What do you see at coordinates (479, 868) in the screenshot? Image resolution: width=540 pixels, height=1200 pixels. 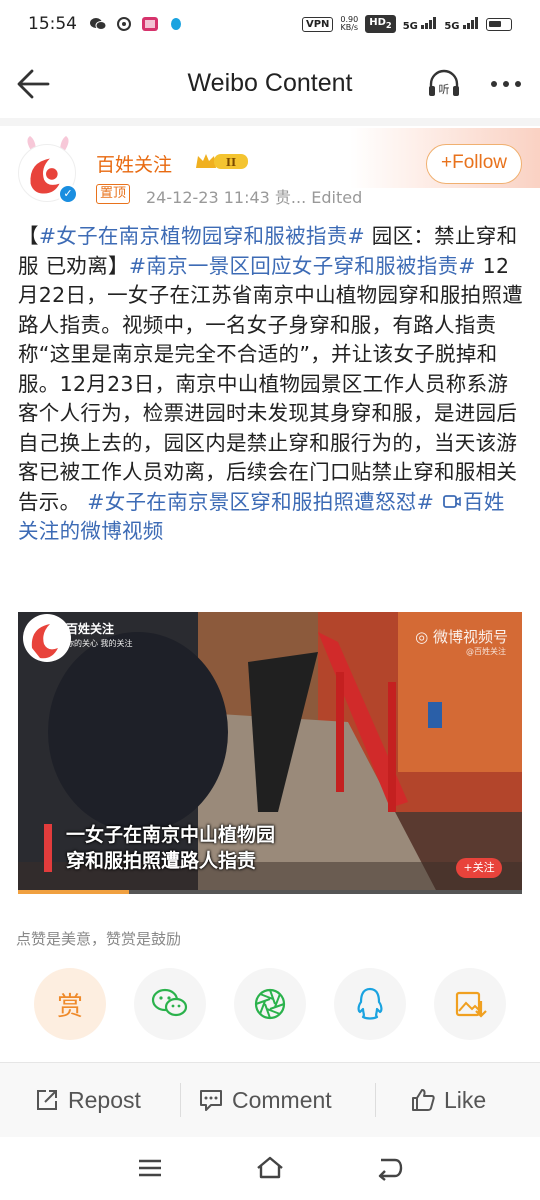 I see `video-follow-button: +关注` at bounding box center [479, 868].